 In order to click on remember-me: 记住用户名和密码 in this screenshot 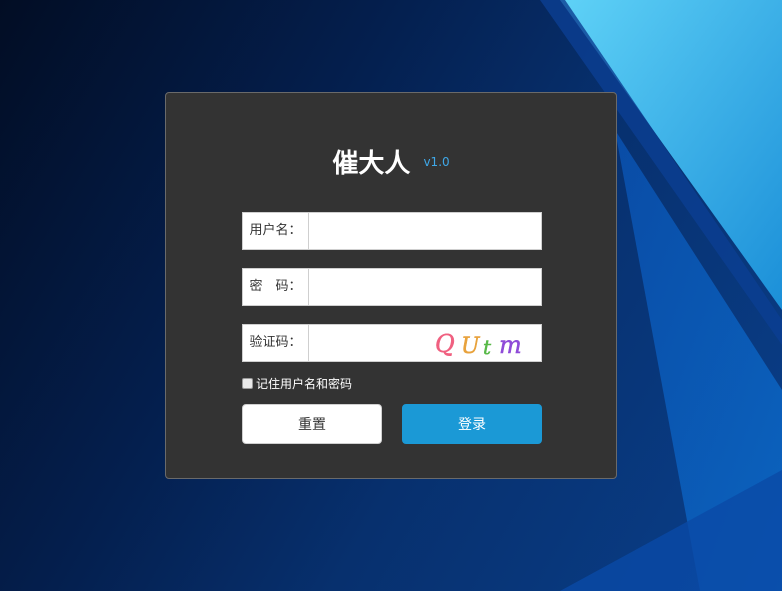, I will do `click(297, 383)`.